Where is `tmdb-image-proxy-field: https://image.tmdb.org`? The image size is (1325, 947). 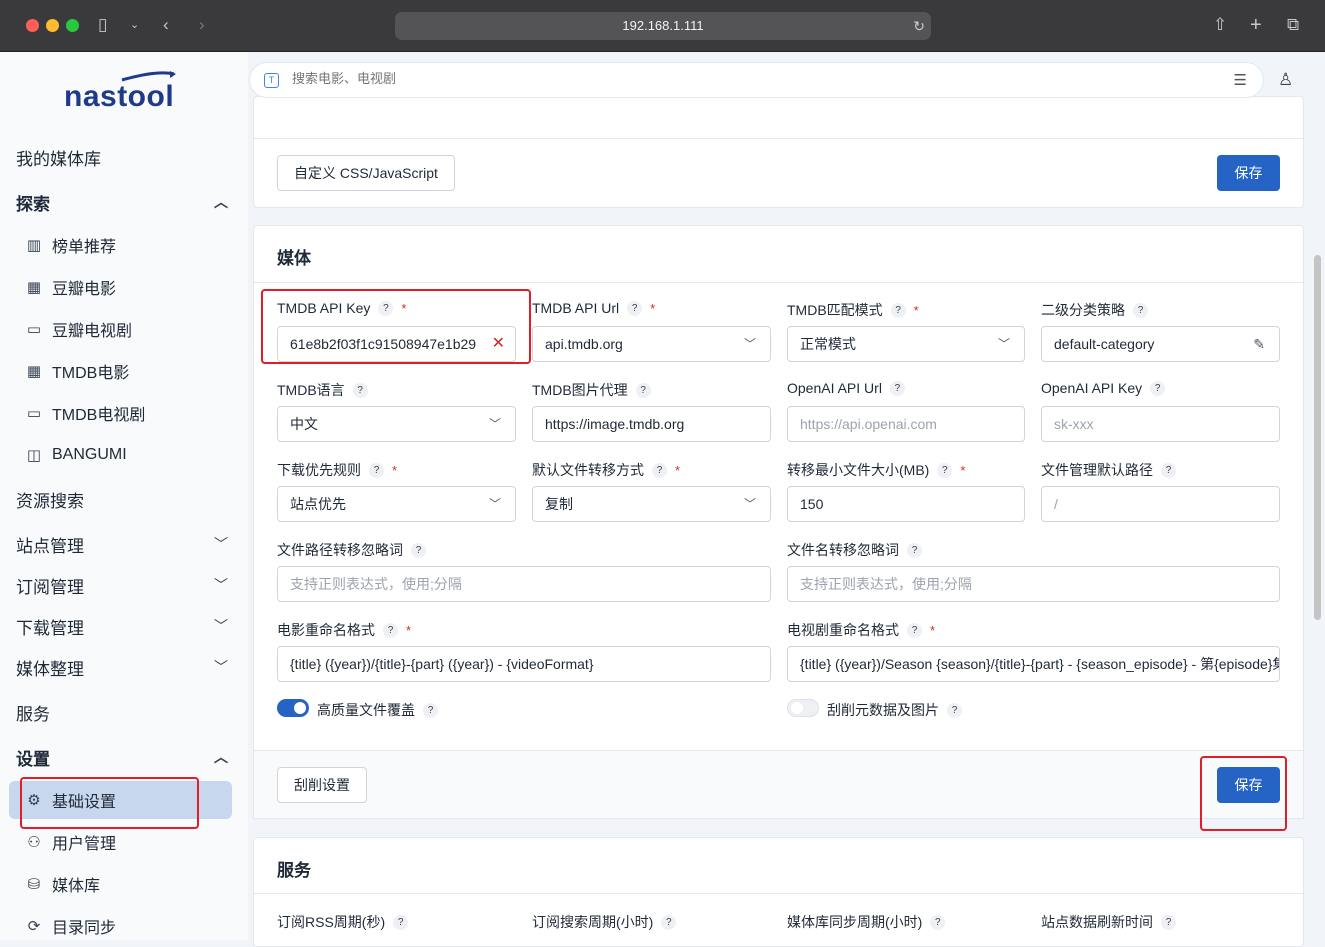
tmdb-image-proxy-field: https://image.tmdb.org is located at coordinates (651, 424).